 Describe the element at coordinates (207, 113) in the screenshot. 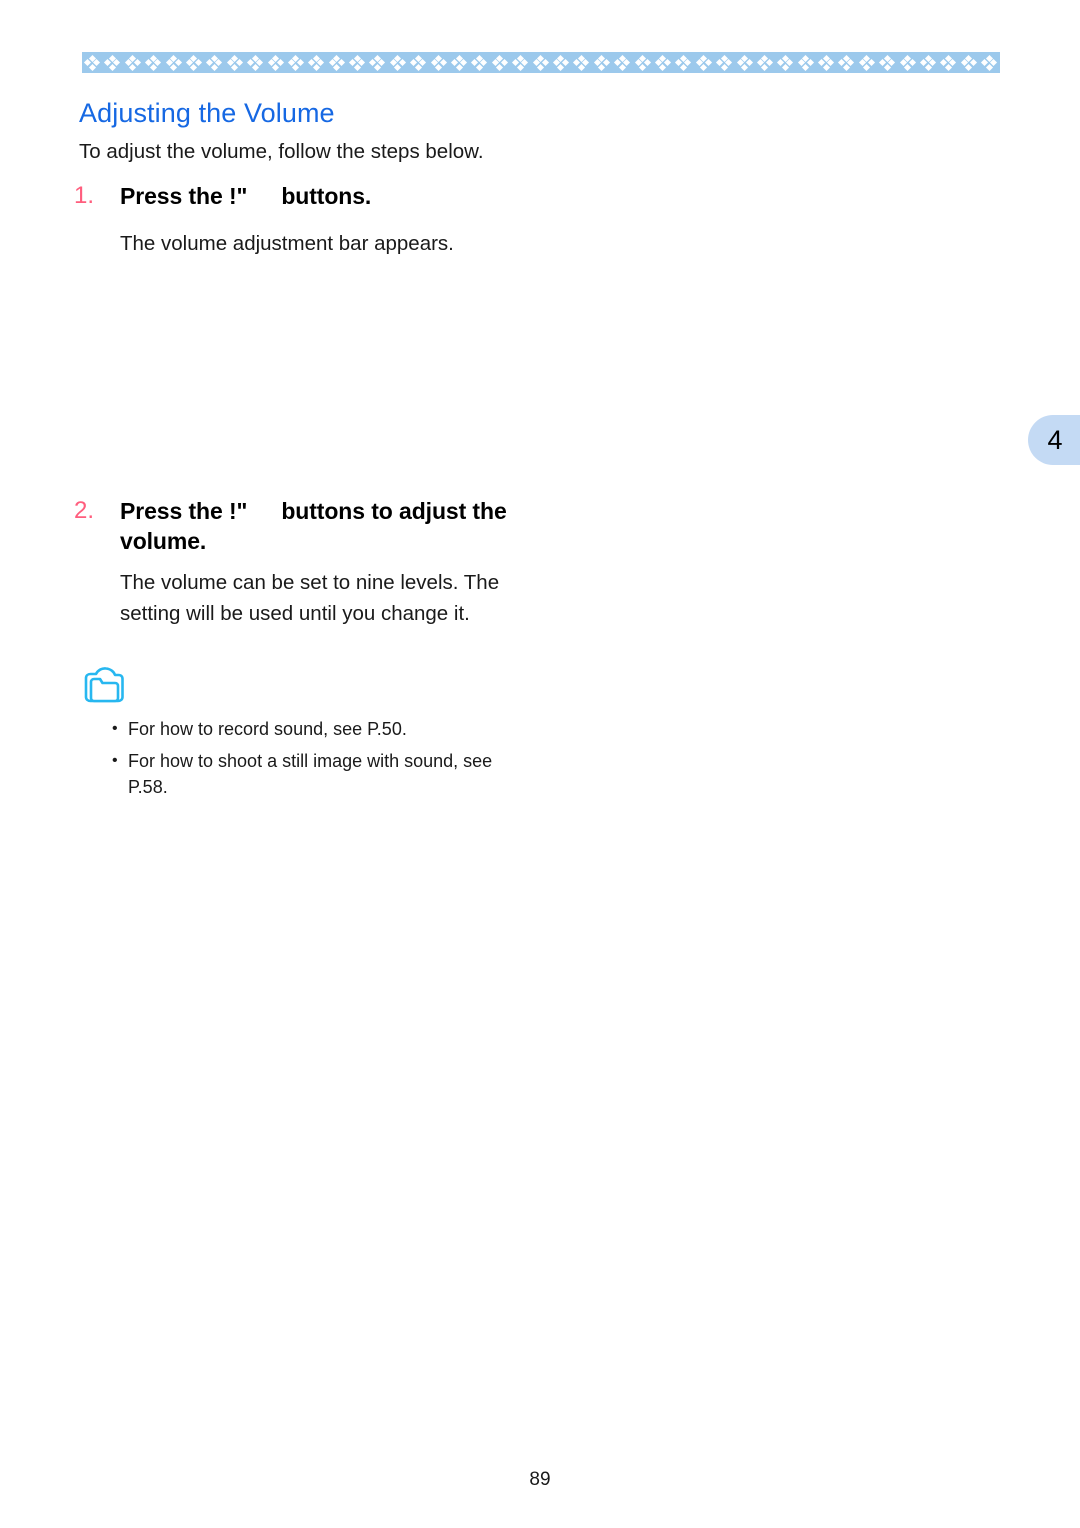

I see `page-title: Adjusting the Volume` at that location.